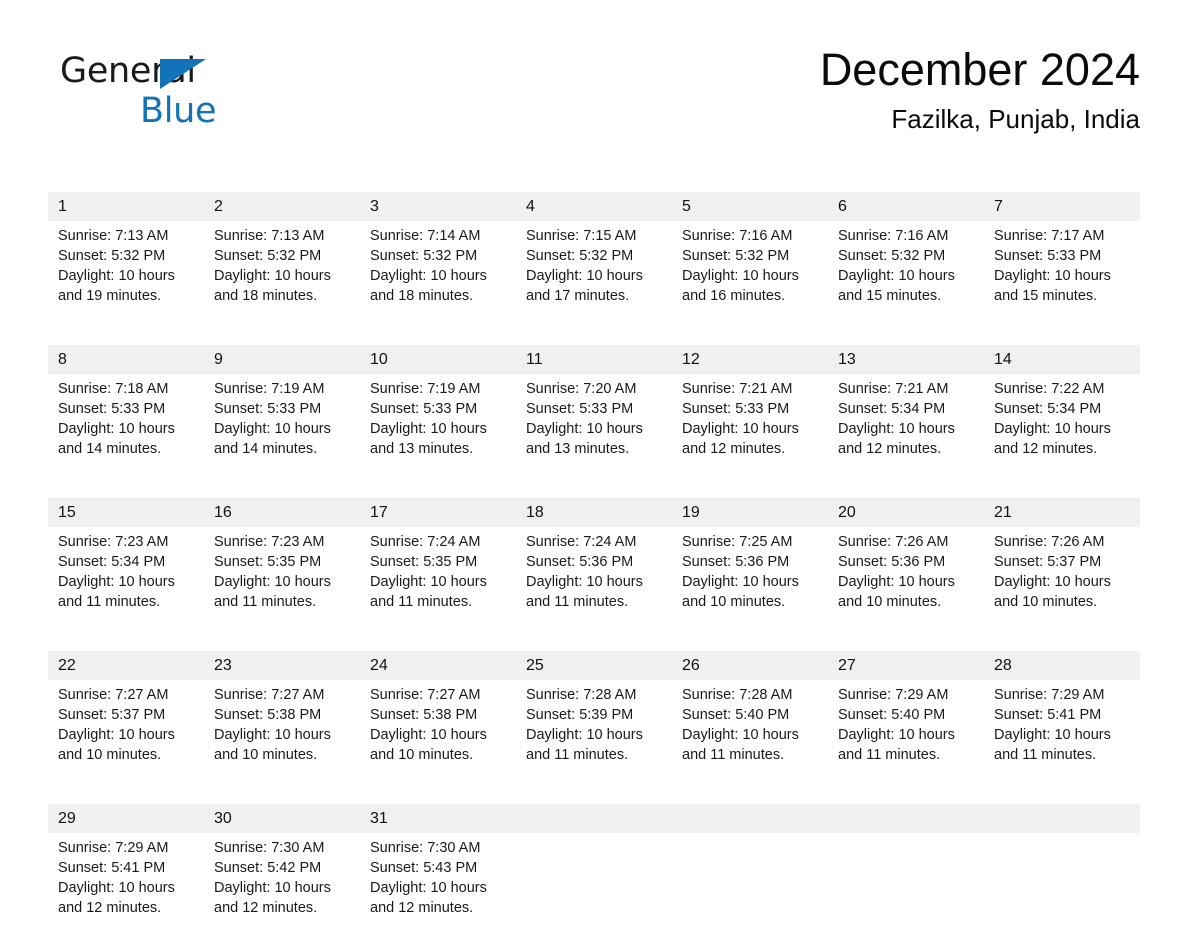 This screenshot has height=944, width=1188. What do you see at coordinates (906, 888) in the screenshot?
I see `day-cell-empty` at bounding box center [906, 888].